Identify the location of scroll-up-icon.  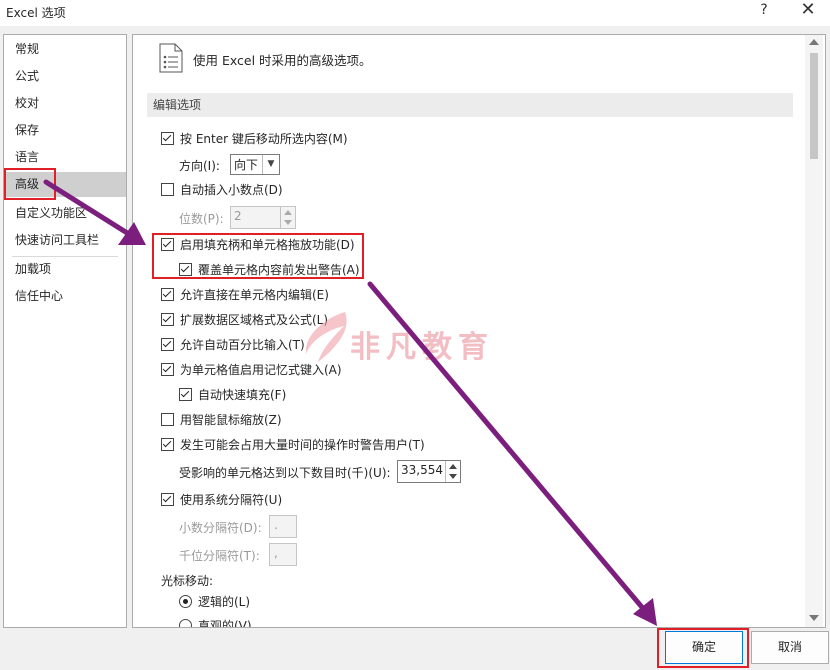
(814, 42).